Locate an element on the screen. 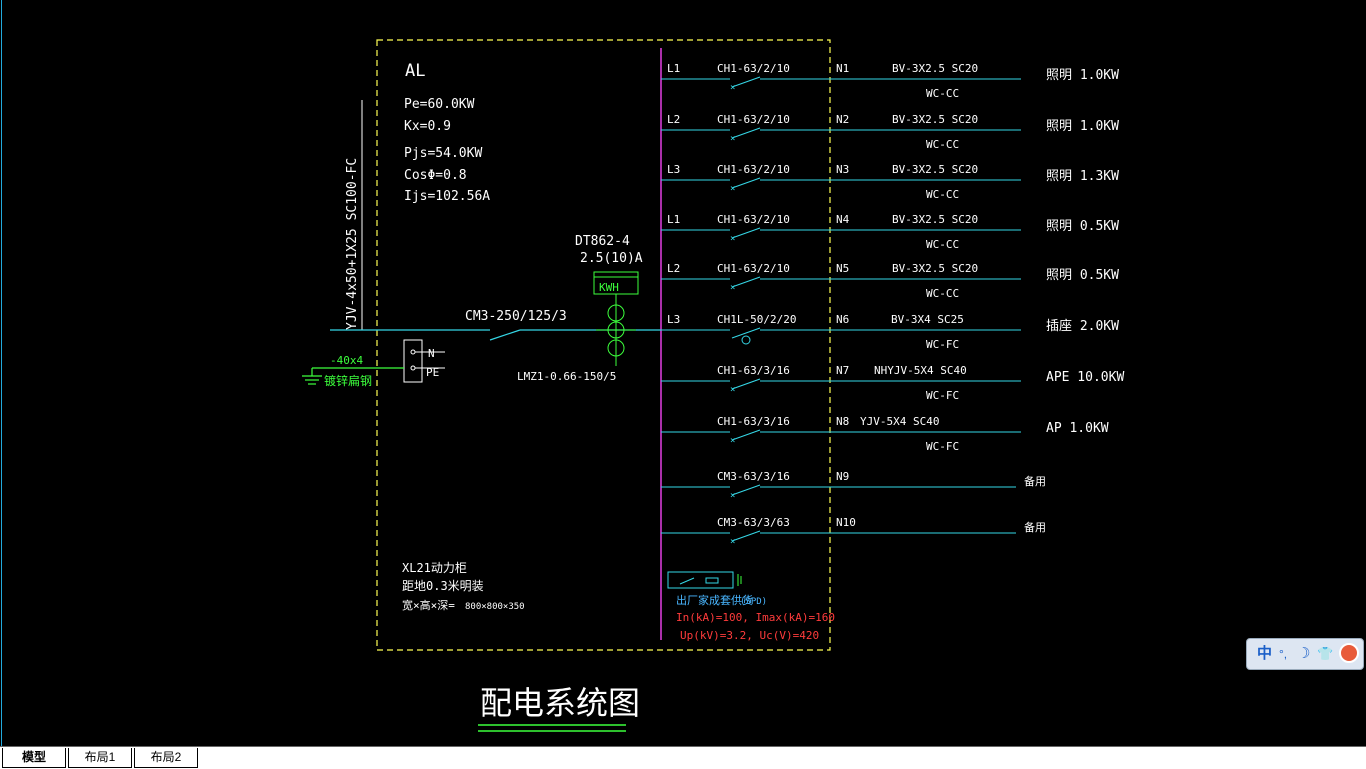  cable-spec: NHYJV-5X4 SC40 is located at coordinates (920, 370).